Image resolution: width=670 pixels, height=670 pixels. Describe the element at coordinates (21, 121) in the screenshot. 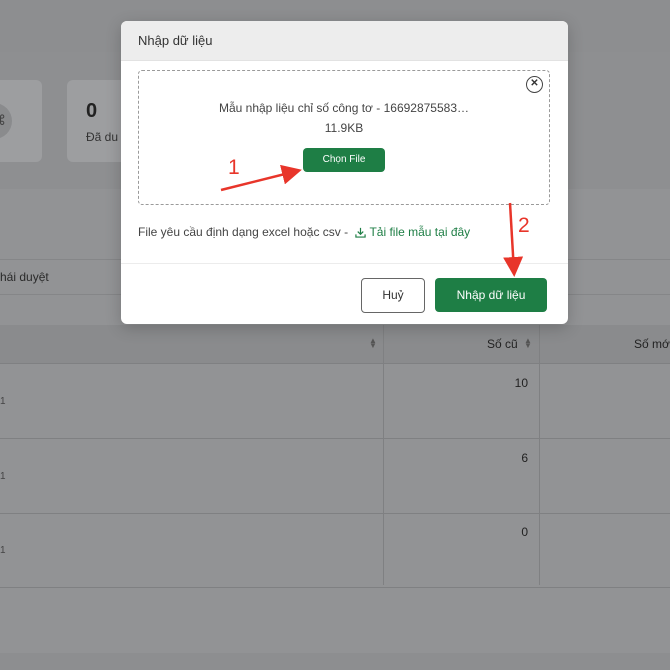

I see `stat-card: ⌘` at that location.